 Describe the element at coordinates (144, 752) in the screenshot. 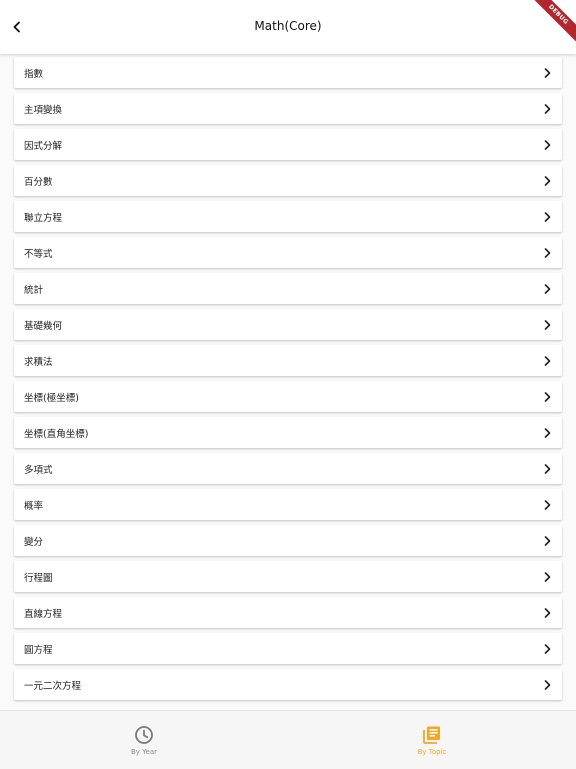

I see `nav-label-by-year: By Year` at that location.